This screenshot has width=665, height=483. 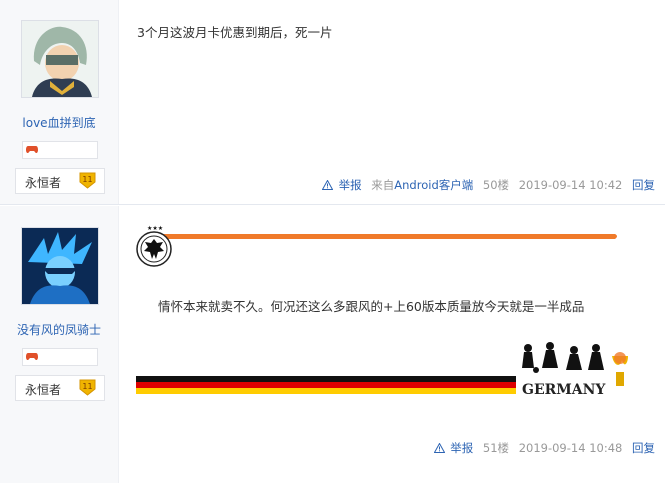 What do you see at coordinates (455, 448) in the screenshot?
I see `report-link: 举报` at bounding box center [455, 448].